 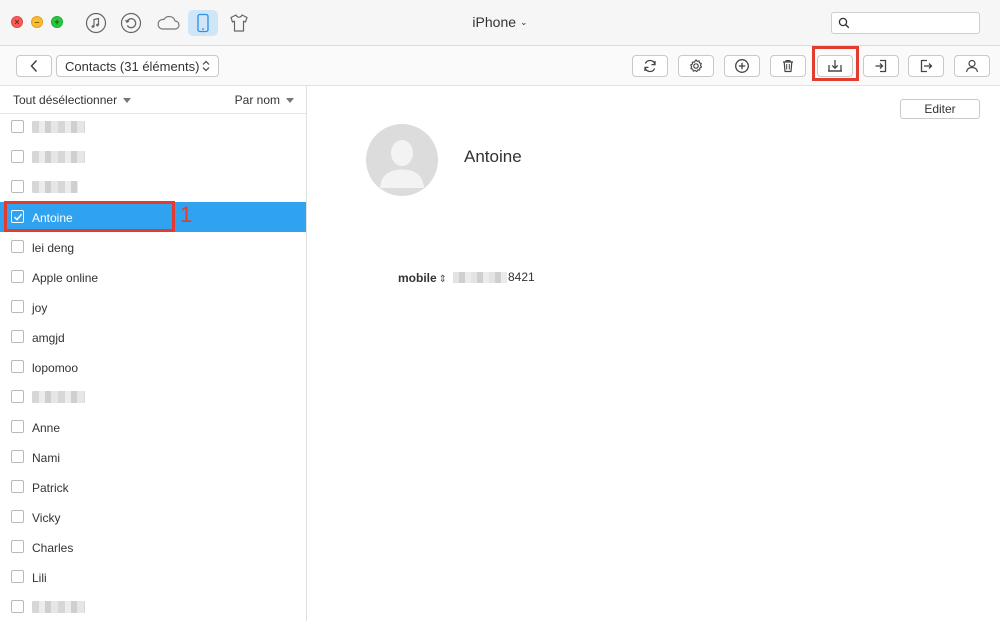 I want to click on import-icon, so click(x=881, y=66).